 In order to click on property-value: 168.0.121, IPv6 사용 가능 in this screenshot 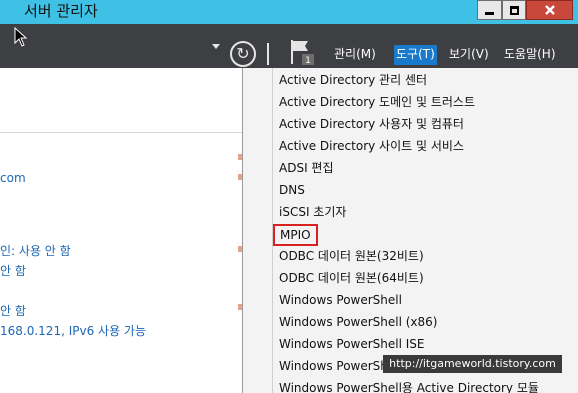, I will do `click(73, 331)`.